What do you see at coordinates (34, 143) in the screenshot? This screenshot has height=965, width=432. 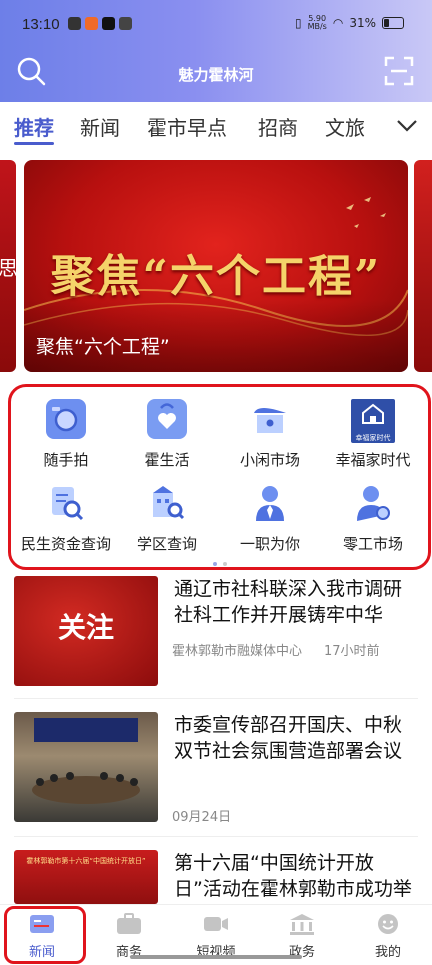 I see `active-tab-indicator` at bounding box center [34, 143].